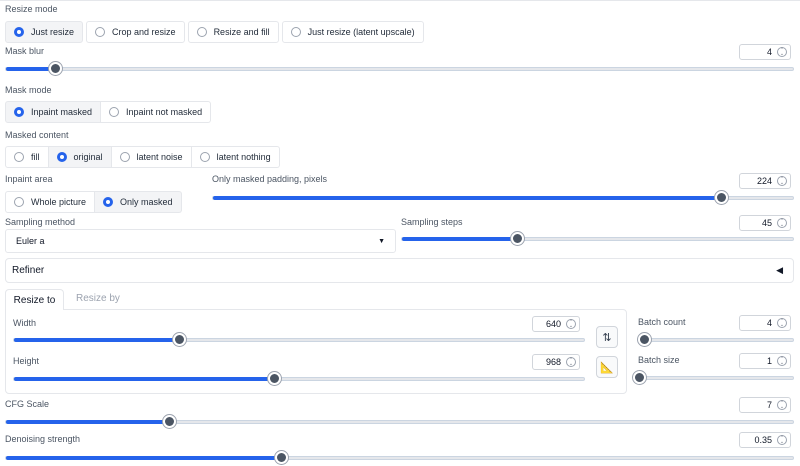 This screenshot has width=800, height=466. I want to click on swap-icon: ⇅, so click(607, 337).